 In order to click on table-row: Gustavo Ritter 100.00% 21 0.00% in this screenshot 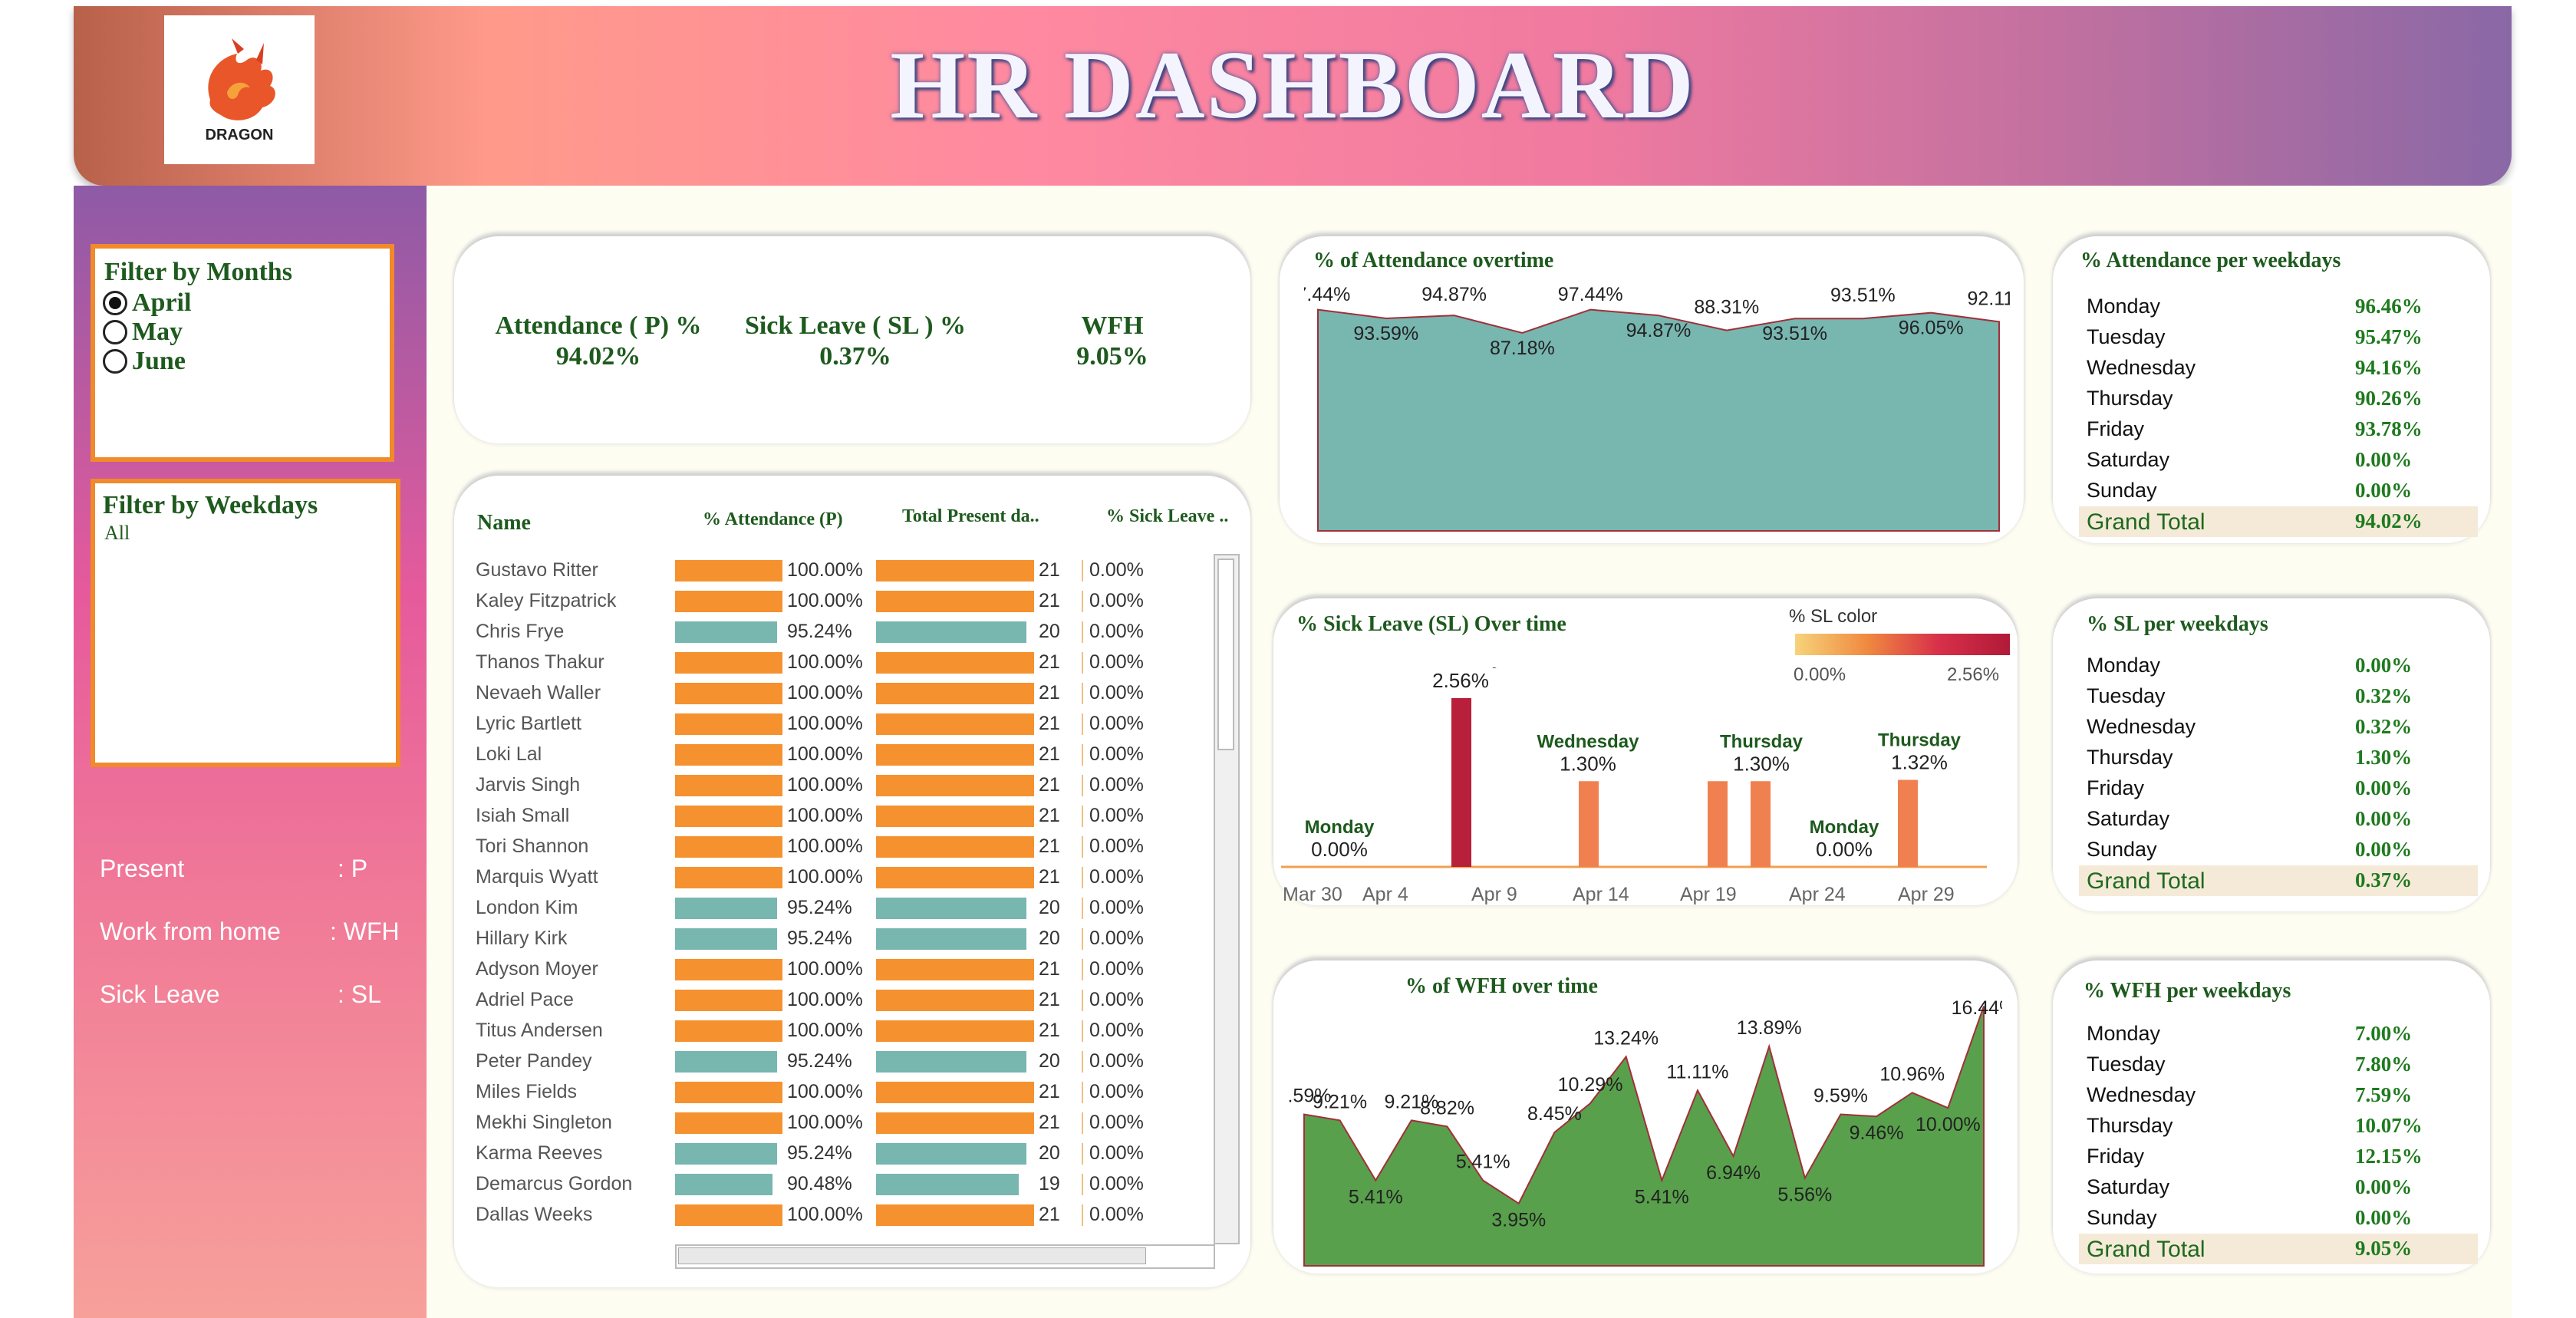, I will do `click(572, 570)`.